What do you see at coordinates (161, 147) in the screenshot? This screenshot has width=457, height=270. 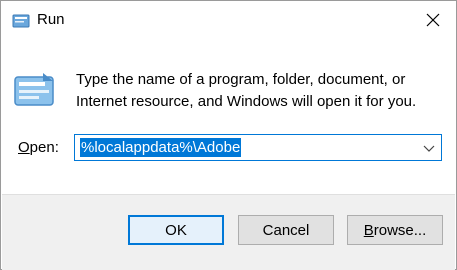 I see `open-input-value: %localappdata%\Adobe` at bounding box center [161, 147].